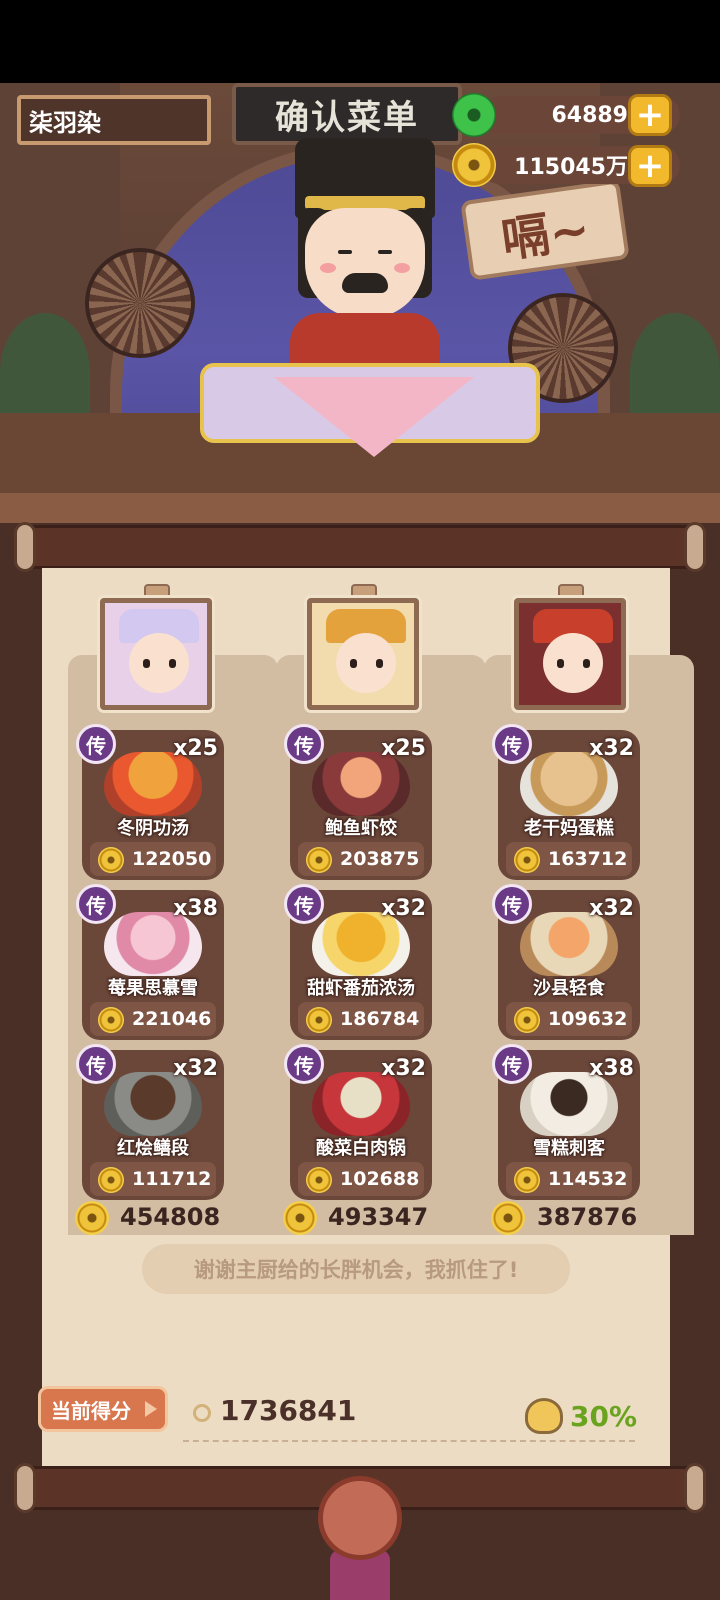 This screenshot has width=720, height=1600. Describe the element at coordinates (409, 1441) in the screenshot. I see `score-divider` at that location.